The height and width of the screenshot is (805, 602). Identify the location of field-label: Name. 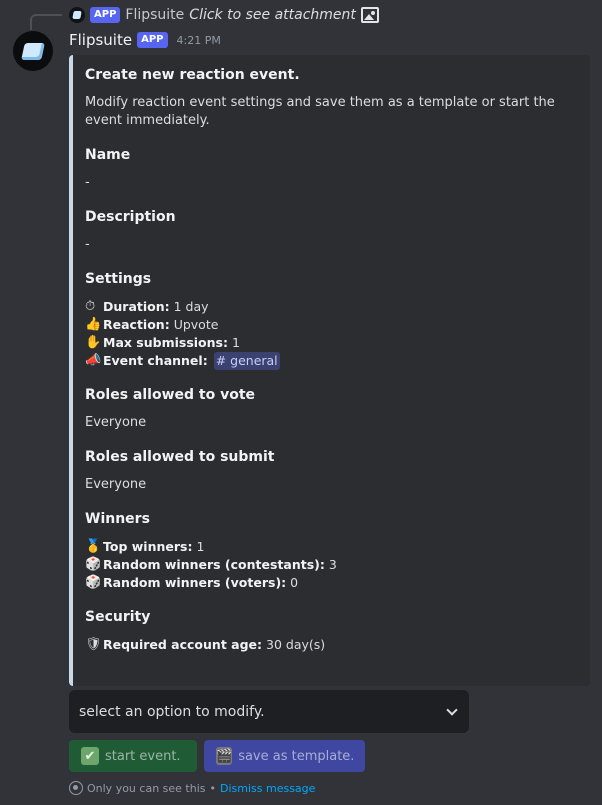
(108, 155).